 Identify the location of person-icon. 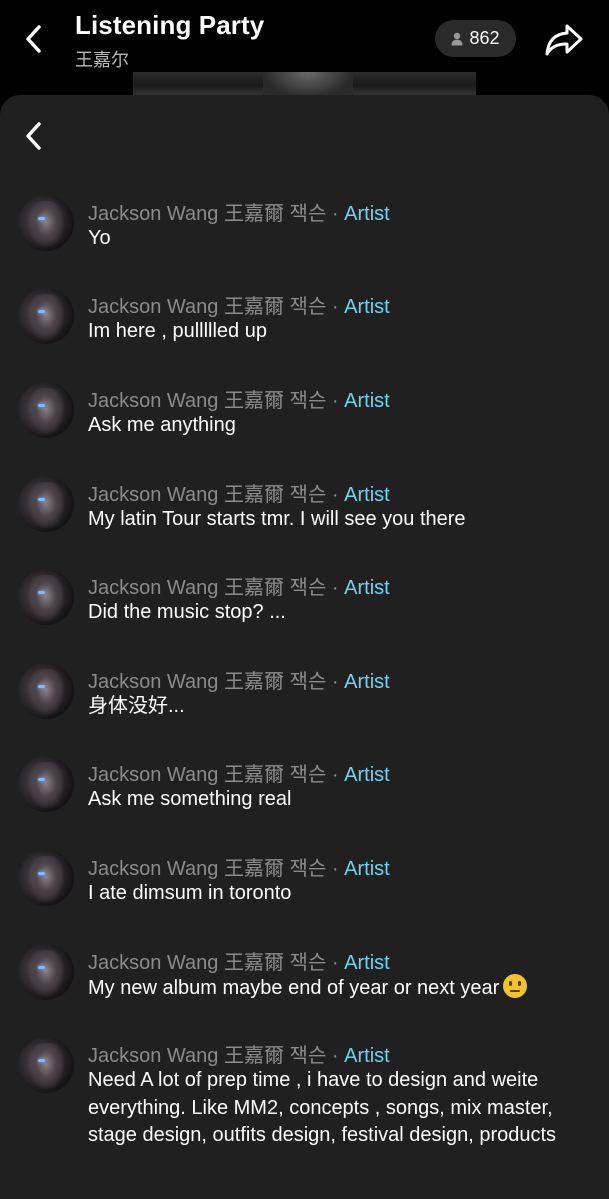
(457, 38).